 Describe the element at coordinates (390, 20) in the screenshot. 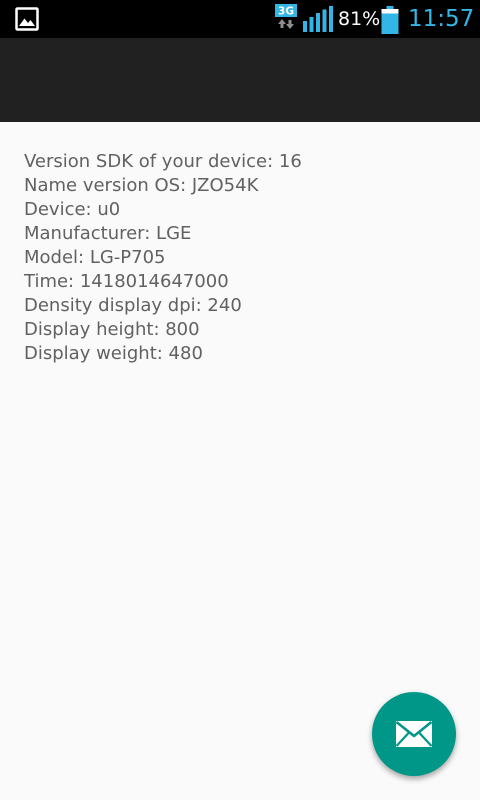

I see `battery-icon` at that location.